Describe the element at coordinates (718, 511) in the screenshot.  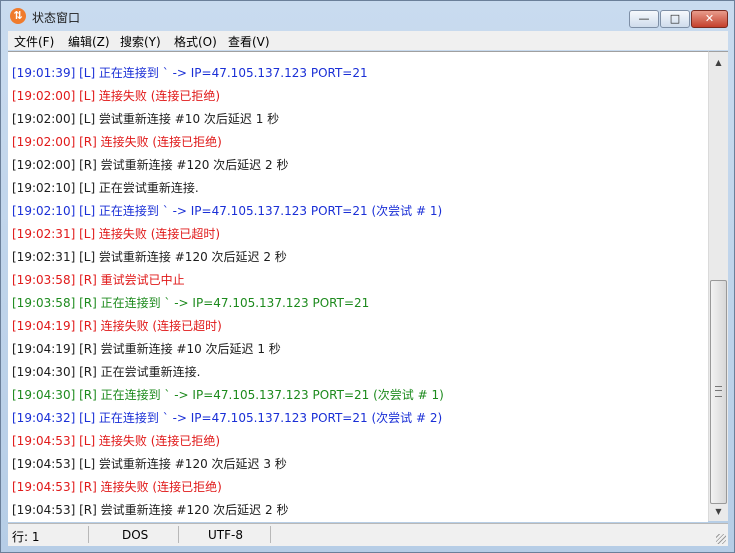
I see `scroll-down-arrow-icon: ▼` at that location.